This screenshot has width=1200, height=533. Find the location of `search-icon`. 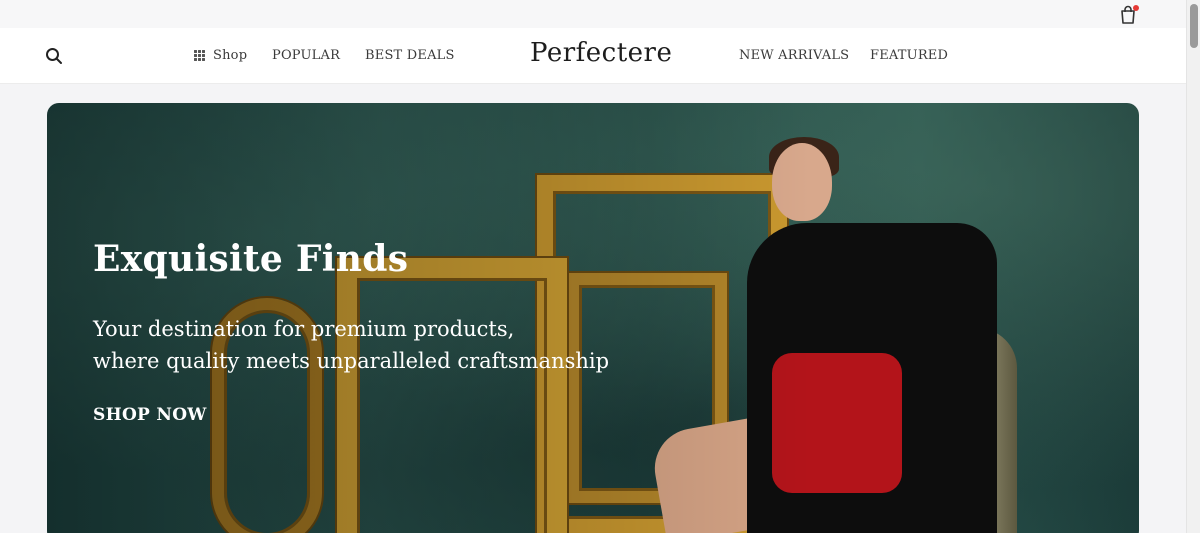

search-icon is located at coordinates (54, 56).